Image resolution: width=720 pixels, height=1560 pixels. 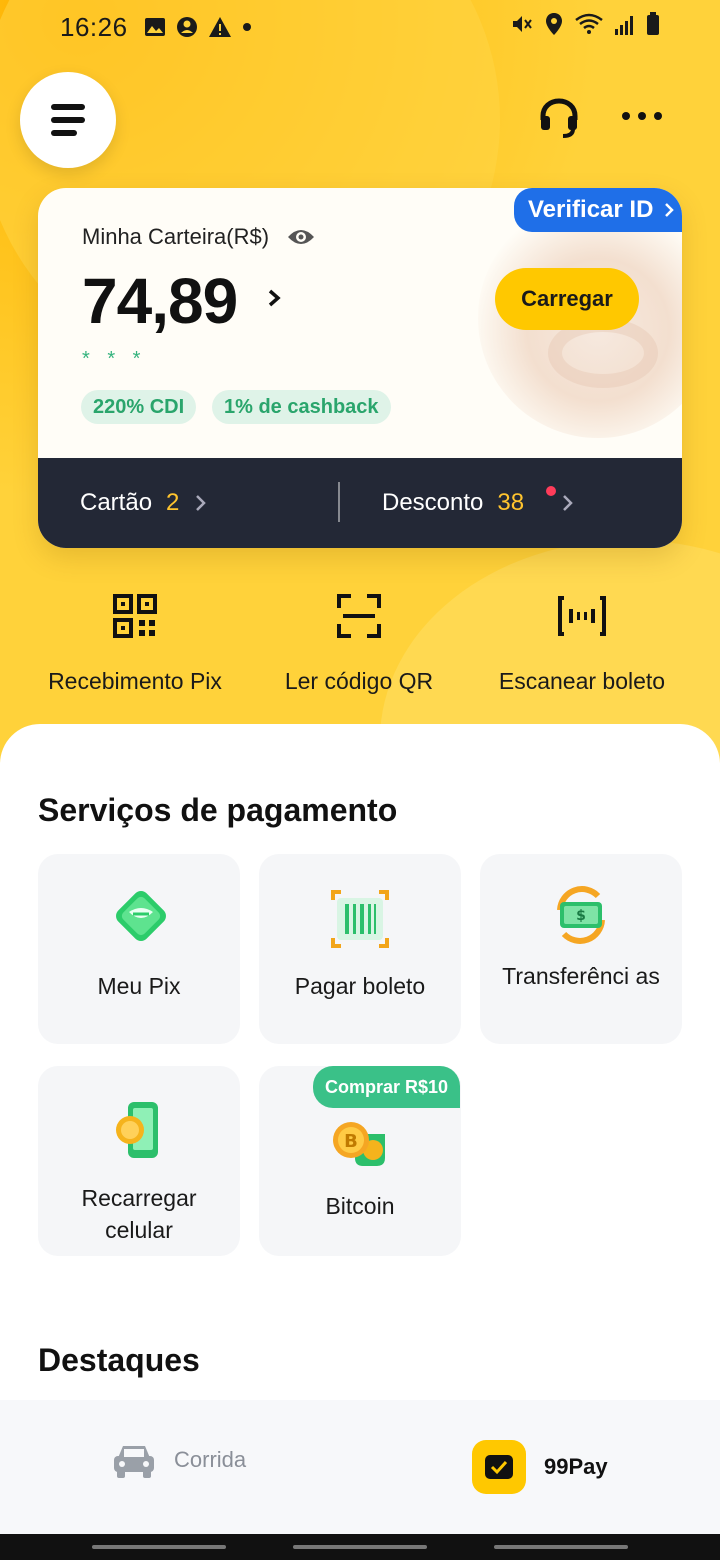 What do you see at coordinates (139, 407) in the screenshot?
I see `cdi-tag: 220% CDI` at bounding box center [139, 407].